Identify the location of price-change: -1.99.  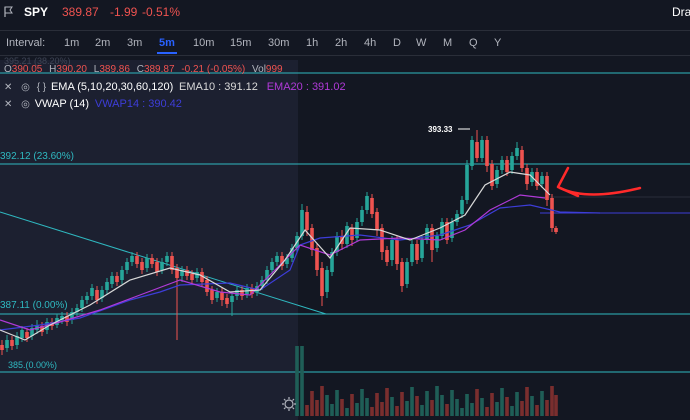
(124, 12).